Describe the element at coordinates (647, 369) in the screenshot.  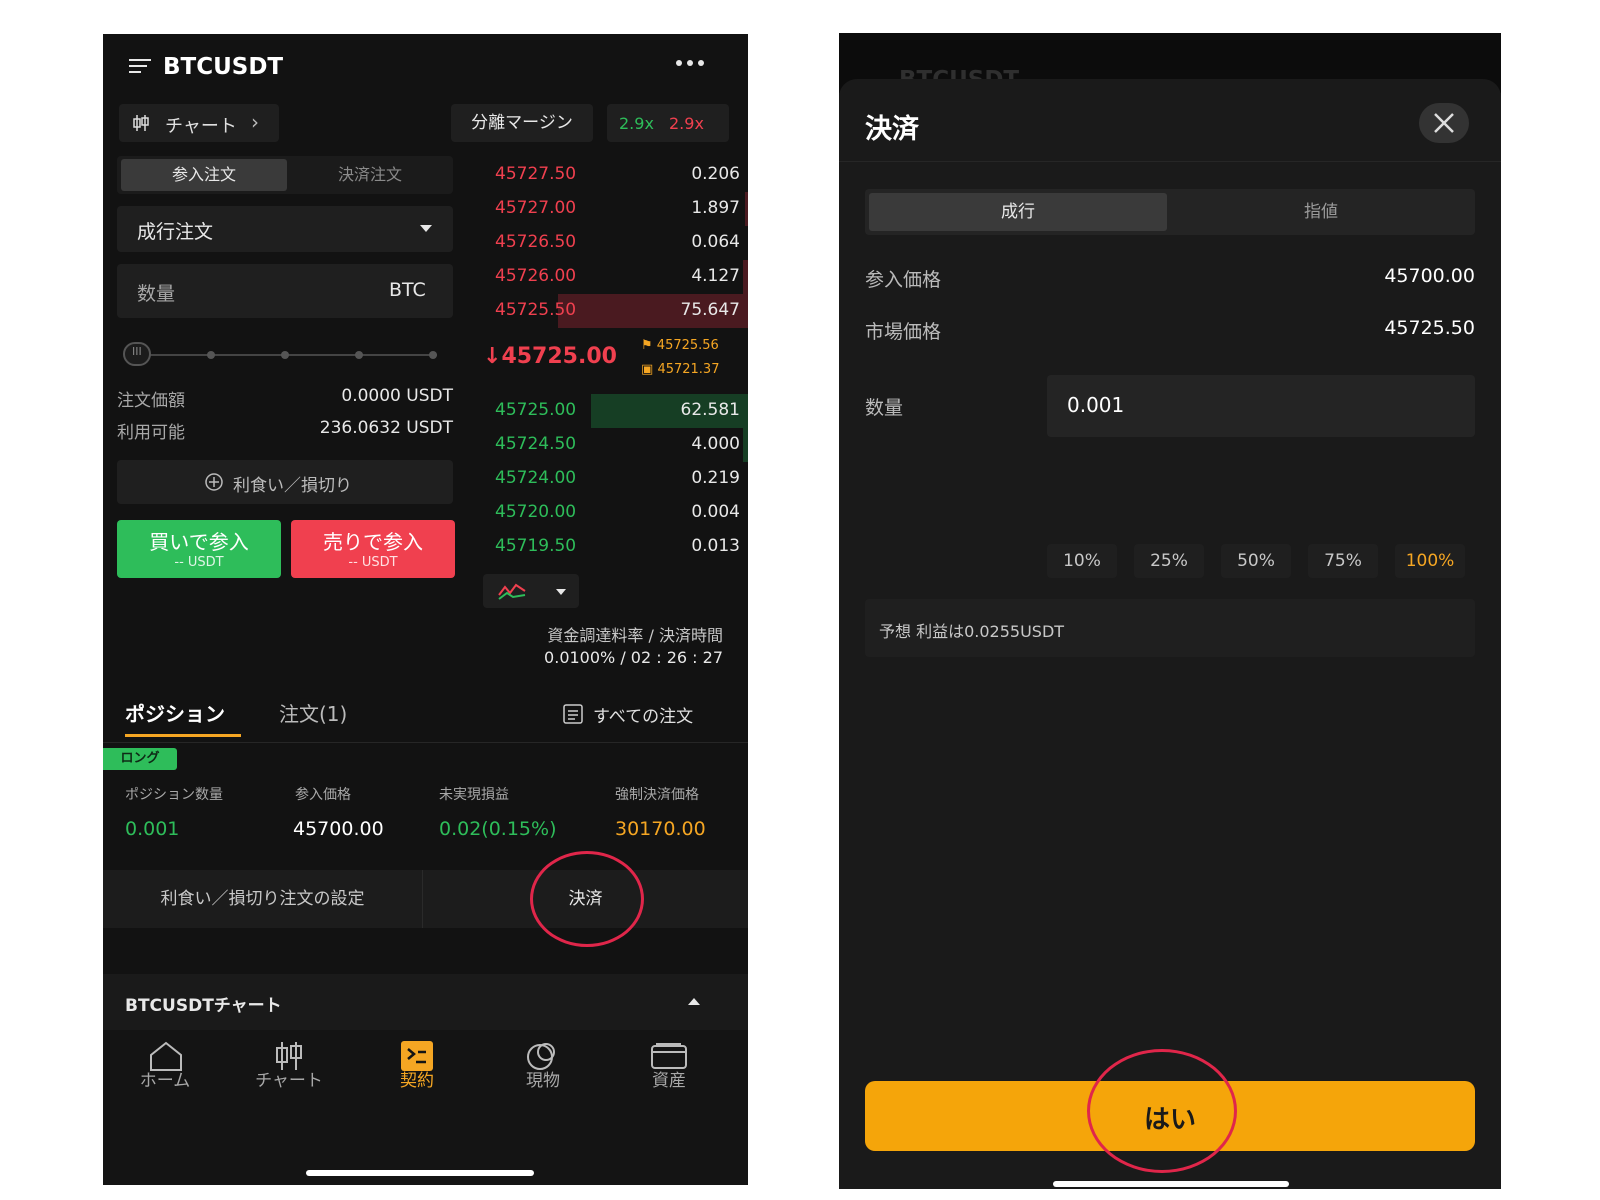
I see `index-icon: ▣` at that location.